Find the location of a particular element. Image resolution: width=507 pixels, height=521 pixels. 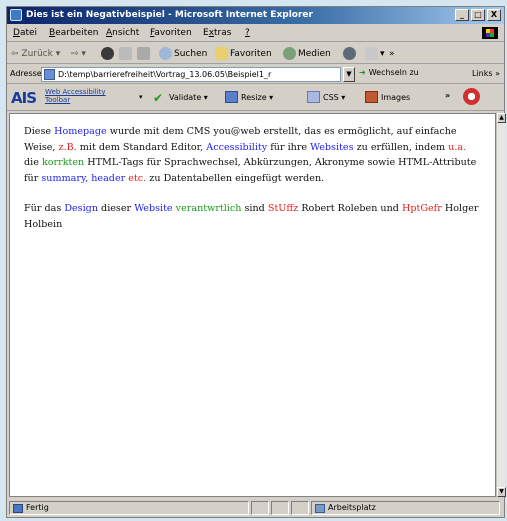

status-text-pane: Fertig is located at coordinates (129, 508).